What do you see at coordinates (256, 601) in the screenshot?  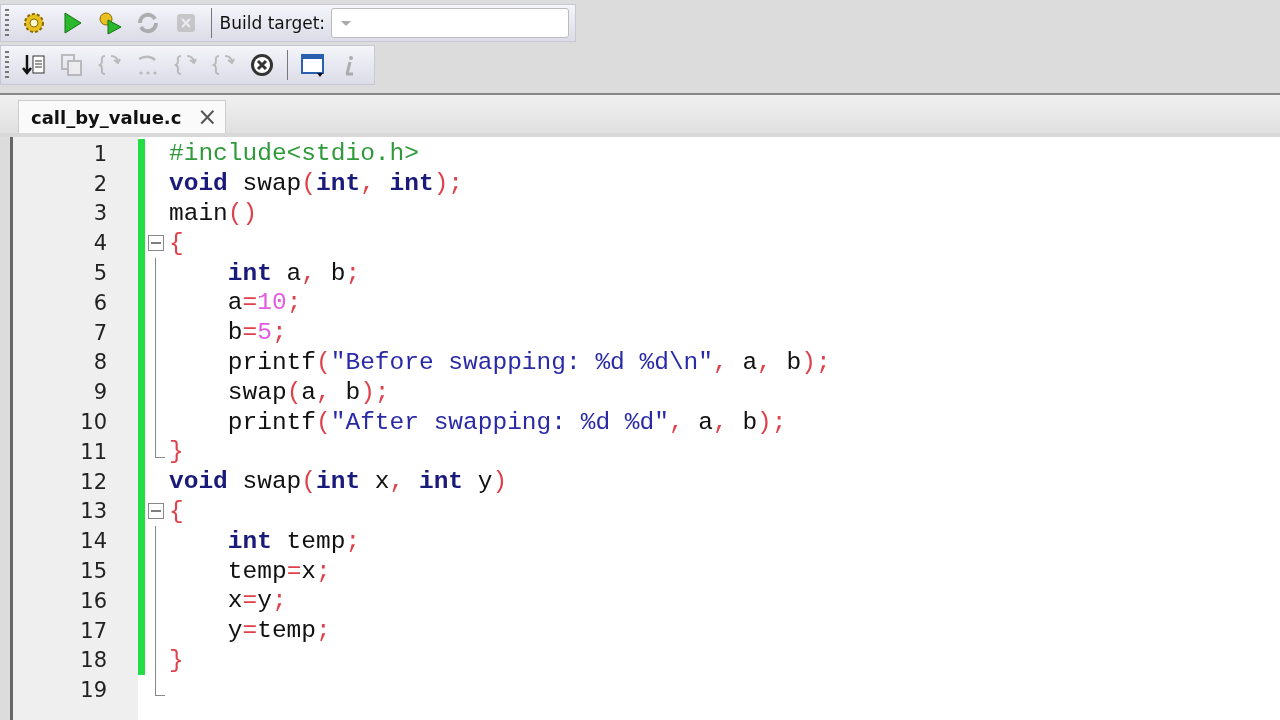 I see `code-line: x=y;` at bounding box center [256, 601].